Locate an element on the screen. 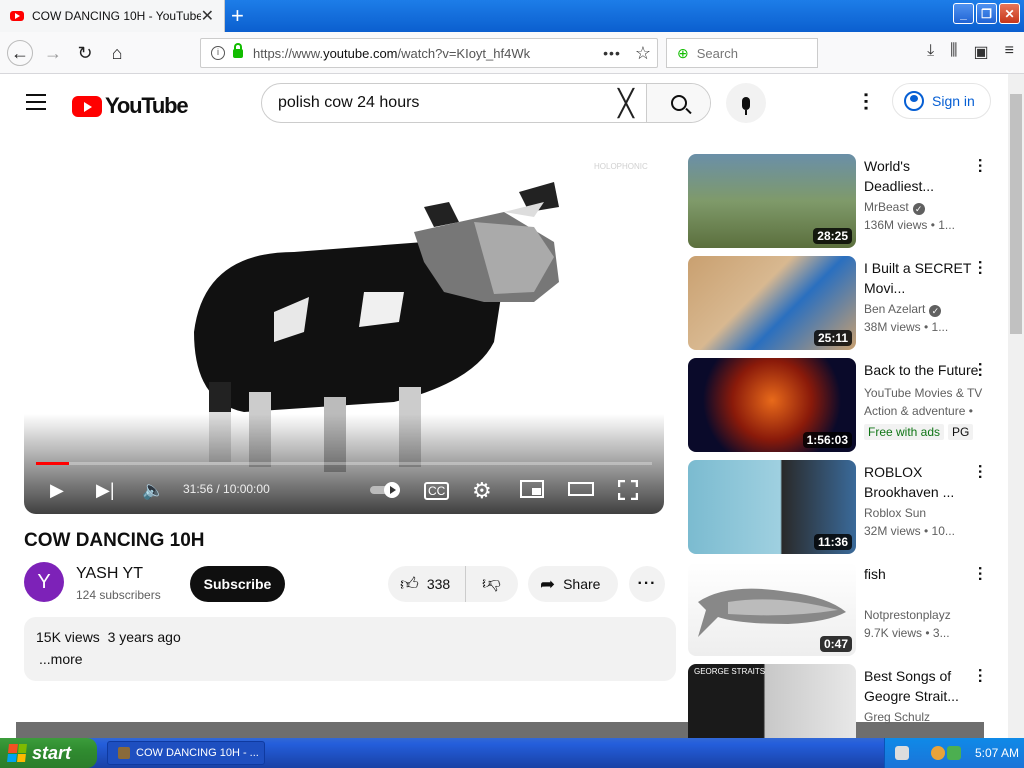 The height and width of the screenshot is (768, 1024). info-icon: i is located at coordinates (218, 53).